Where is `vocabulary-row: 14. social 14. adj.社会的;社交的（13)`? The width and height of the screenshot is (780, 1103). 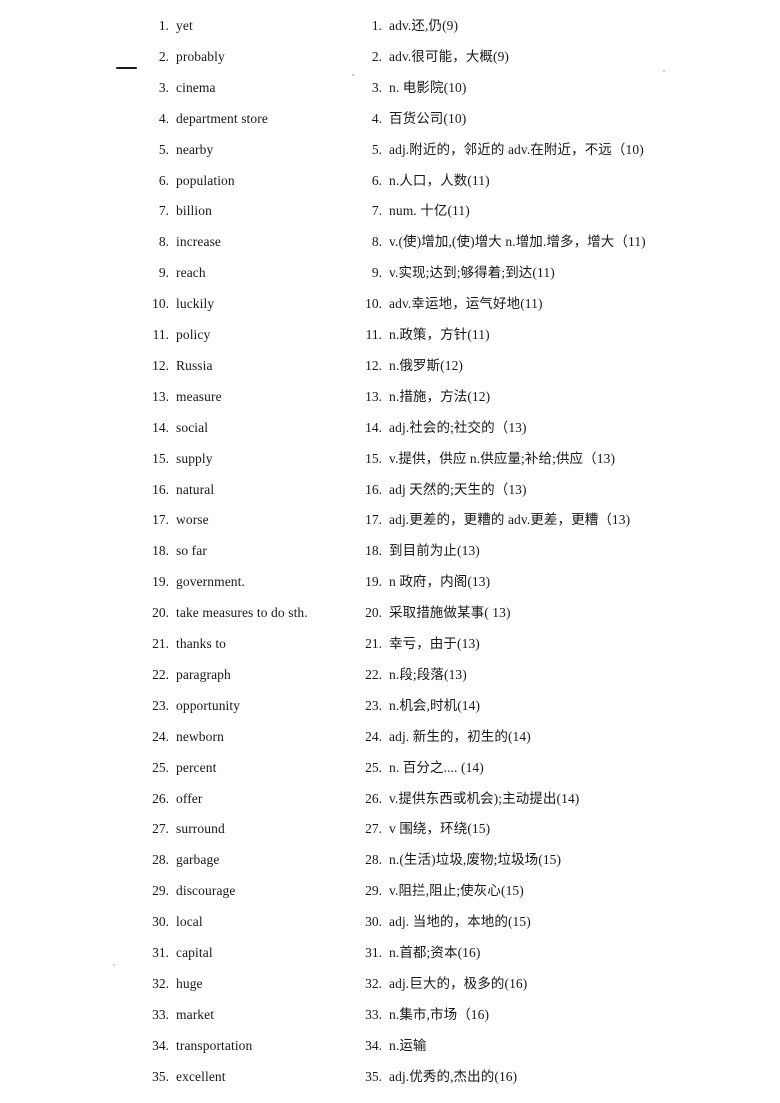 vocabulary-row: 14. social 14. adj.社会的;社交的（13) is located at coordinates (390, 433).